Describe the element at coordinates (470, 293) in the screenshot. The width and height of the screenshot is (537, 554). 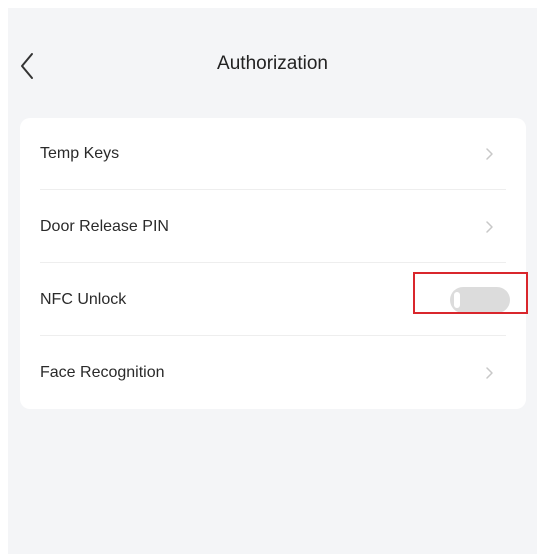
I see `highlight-box` at that location.